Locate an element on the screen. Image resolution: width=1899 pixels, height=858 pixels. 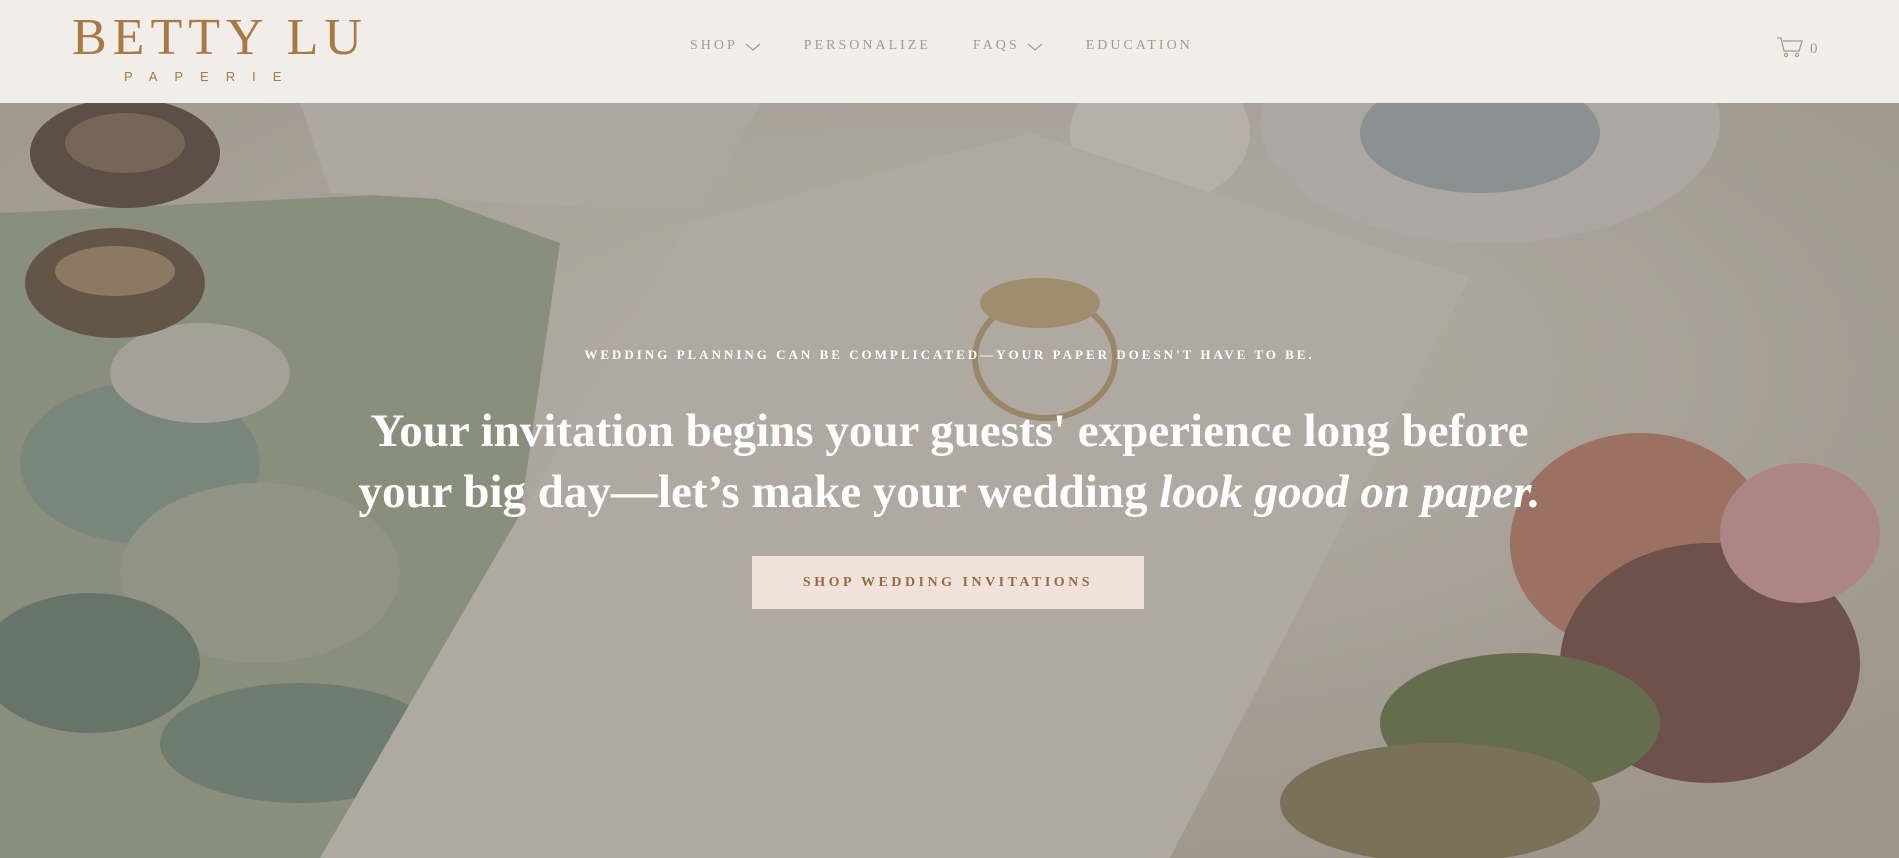
nav-item-label: FAQS is located at coordinates (996, 45).